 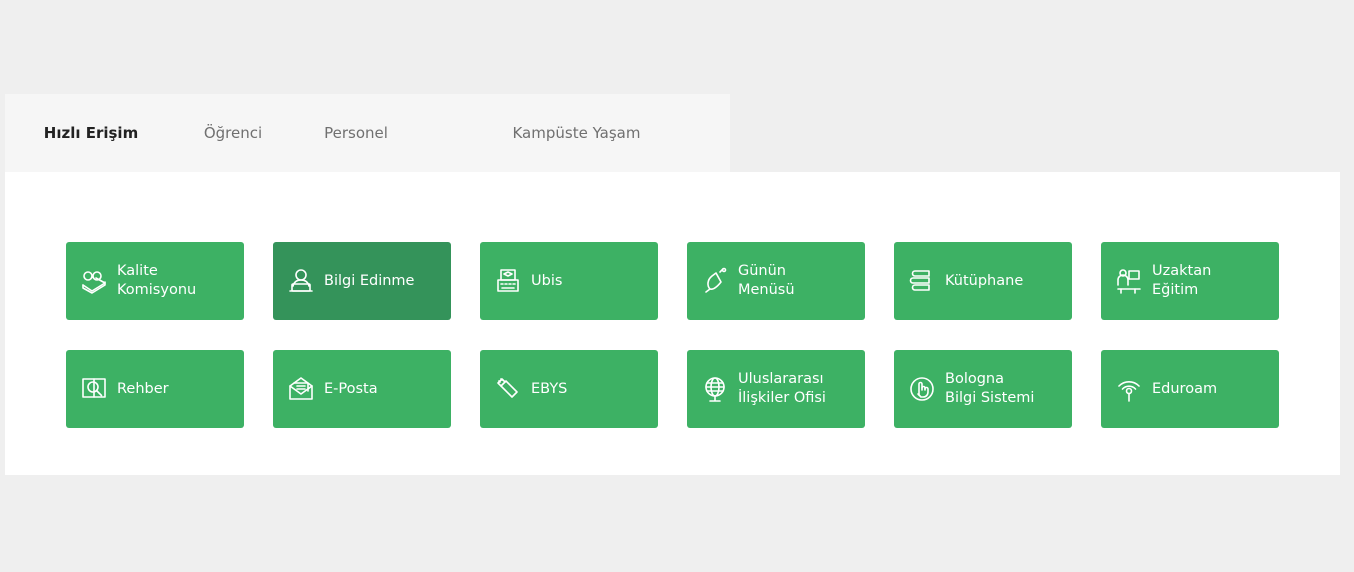 What do you see at coordinates (576, 133) in the screenshot?
I see `tab-kampuste-yasam: Kampüste Yaşam` at bounding box center [576, 133].